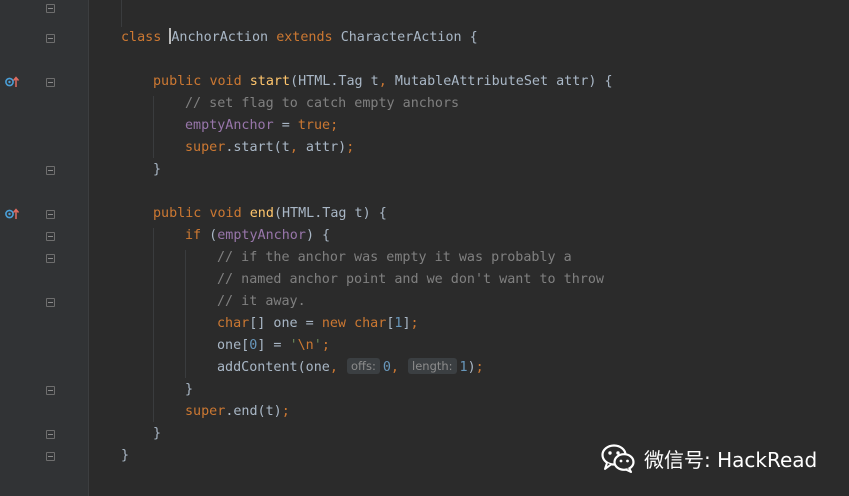 Image resolution: width=849 pixels, height=496 pixels. I want to click on code-line-comment: // it away., so click(261, 302).